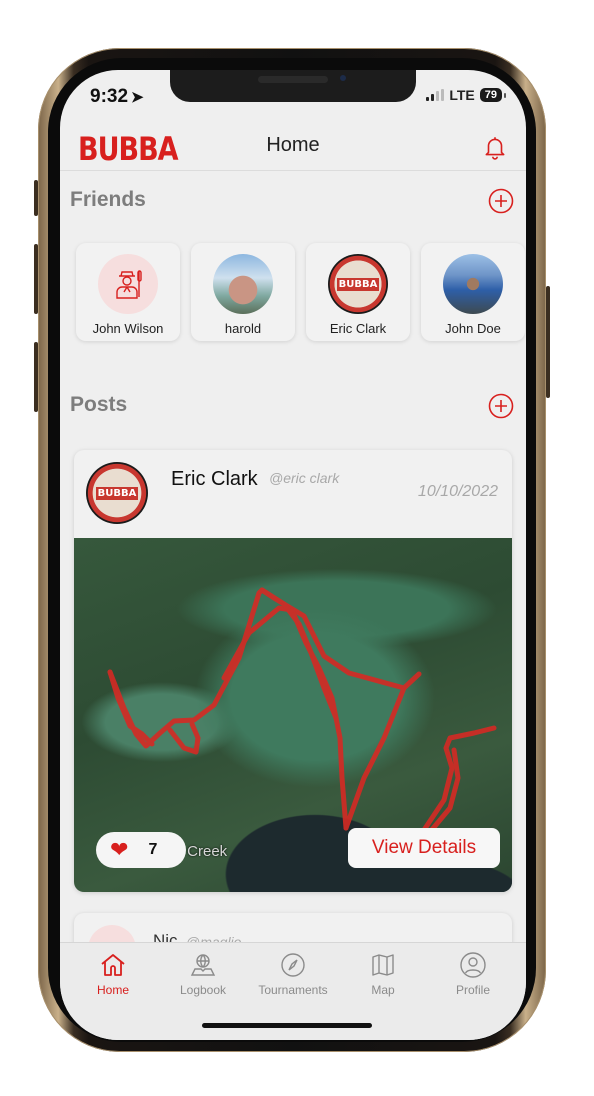 The width and height of the screenshot is (594, 1096). I want to click on signal-icon, so click(435, 95).